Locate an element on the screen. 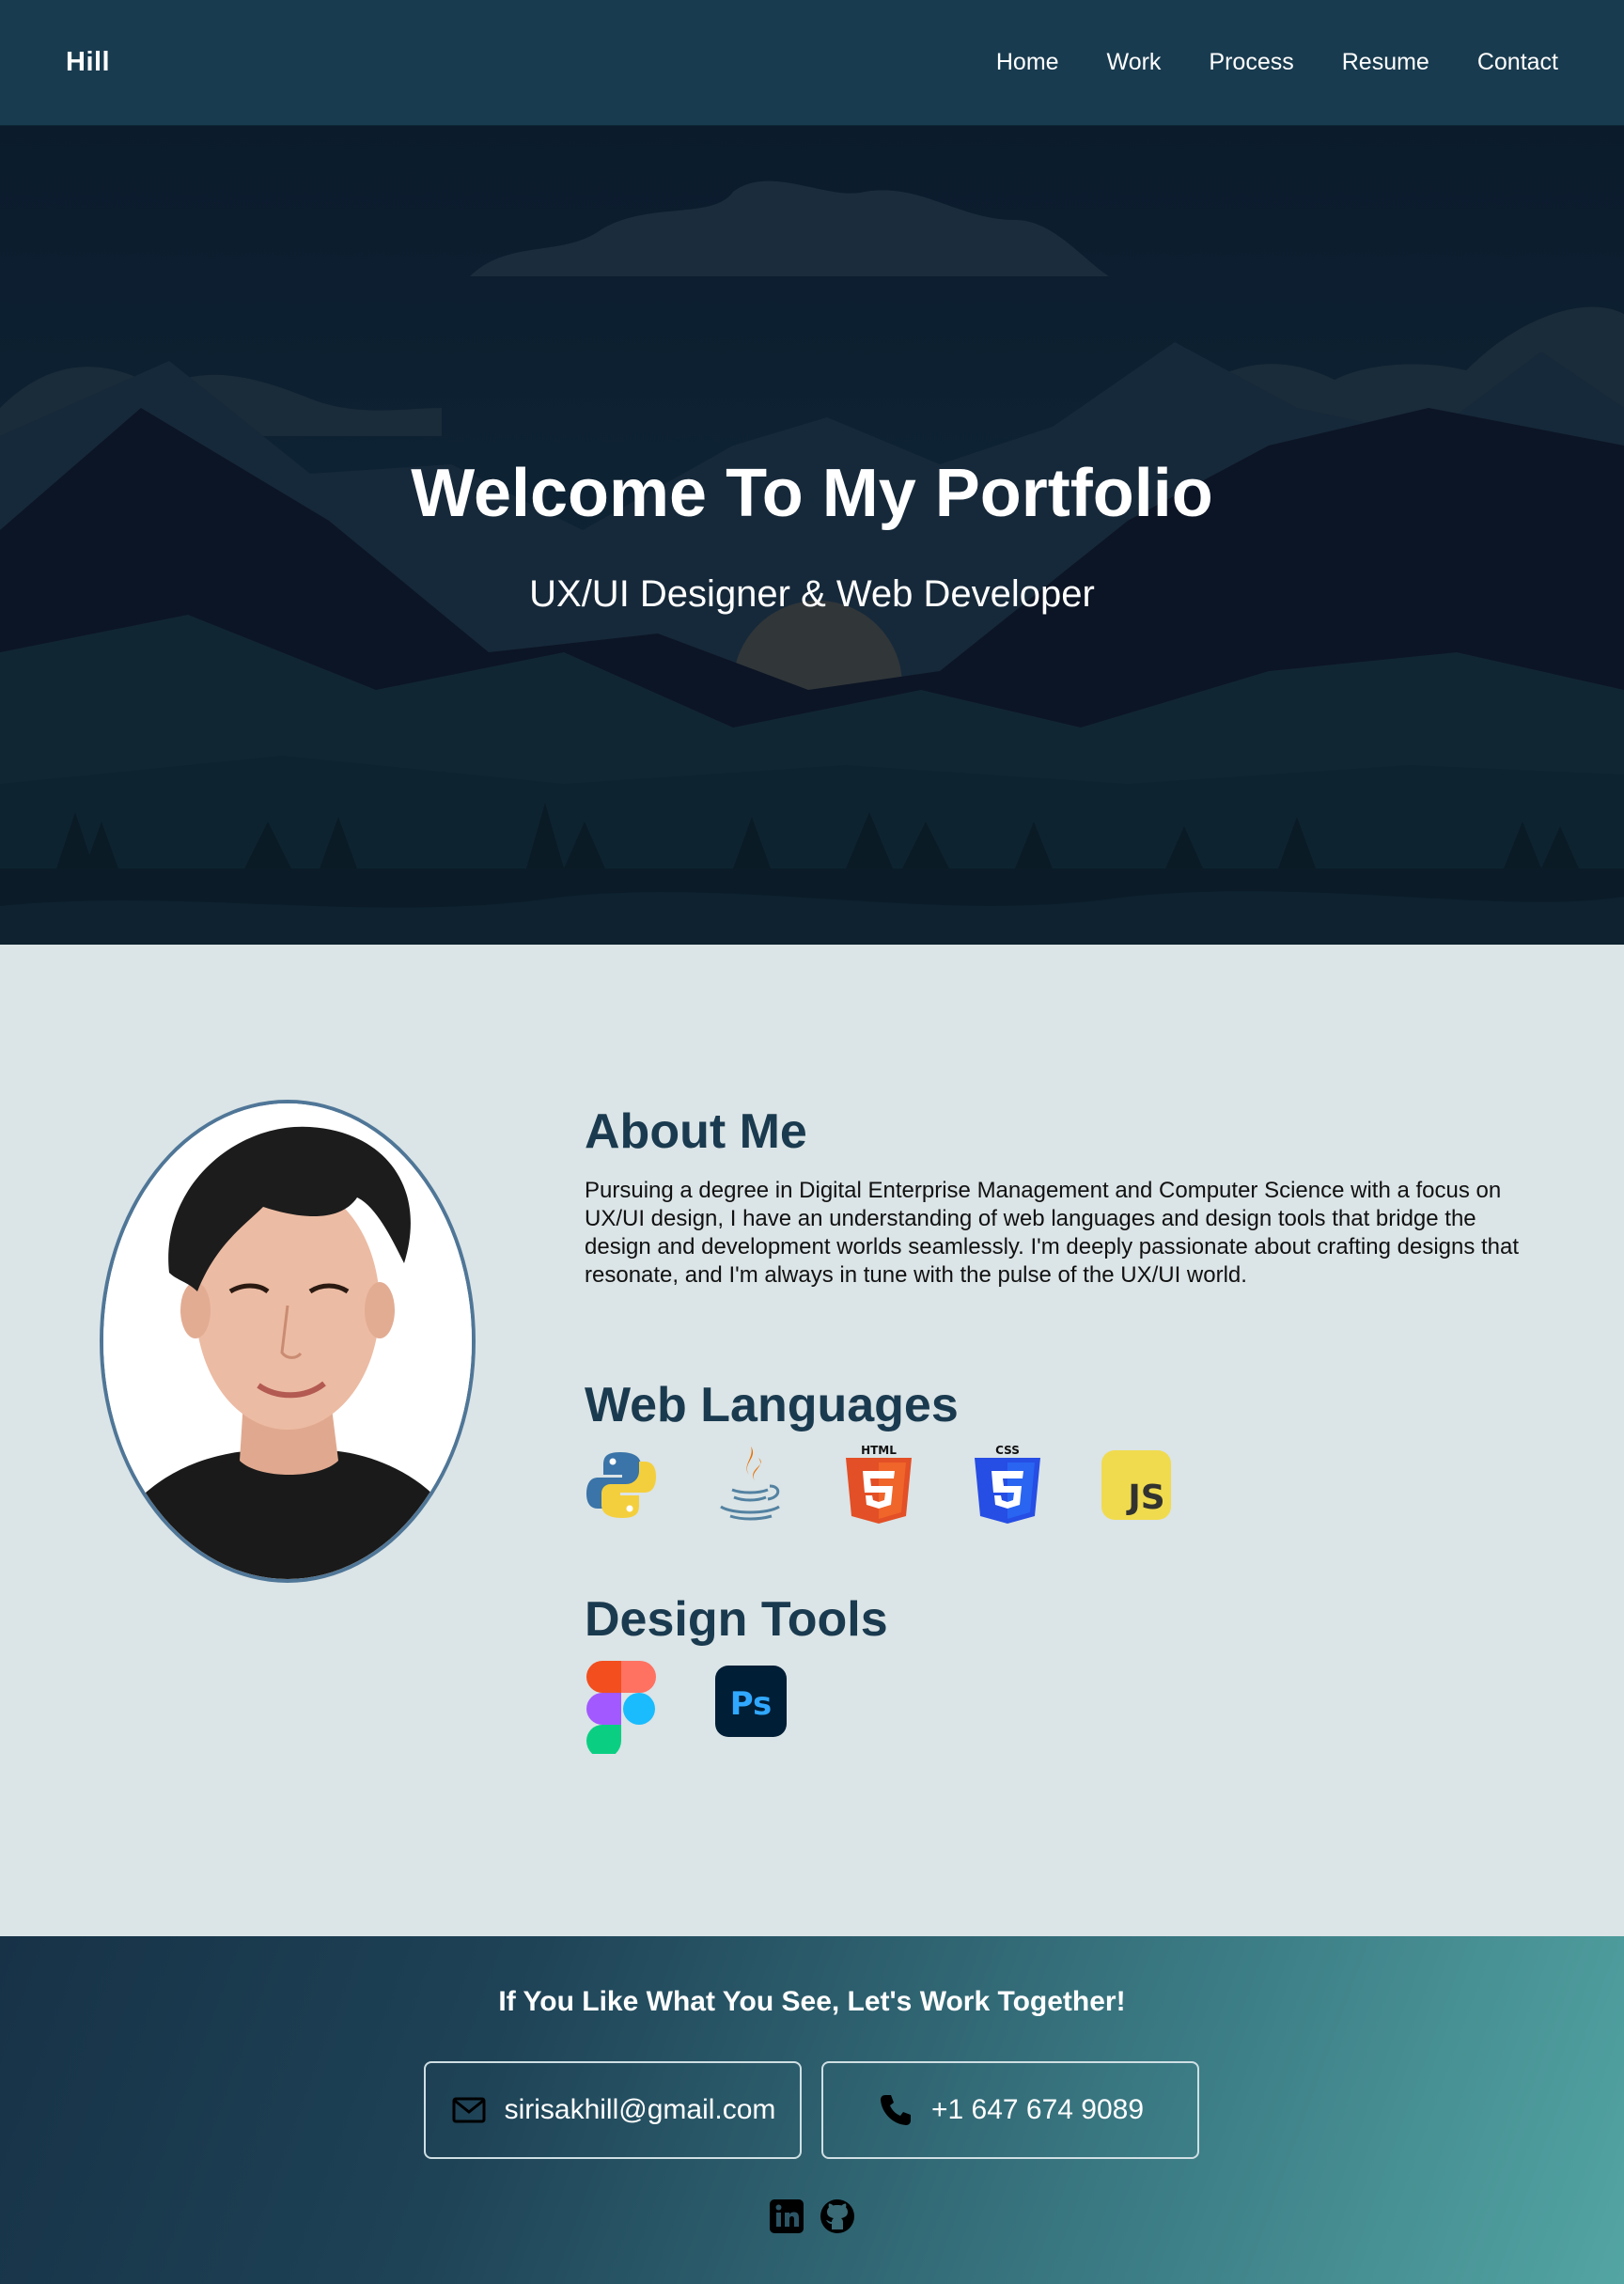  mail-icon is located at coordinates (469, 2110).